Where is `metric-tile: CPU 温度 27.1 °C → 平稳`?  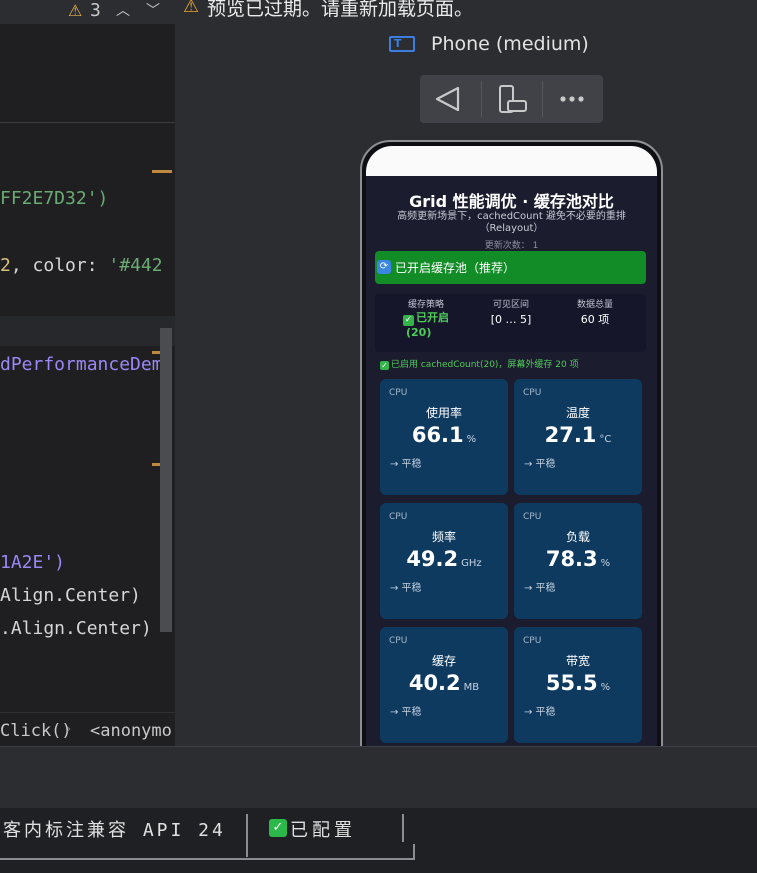 metric-tile: CPU 温度 27.1 °C → 平稳 is located at coordinates (578, 437).